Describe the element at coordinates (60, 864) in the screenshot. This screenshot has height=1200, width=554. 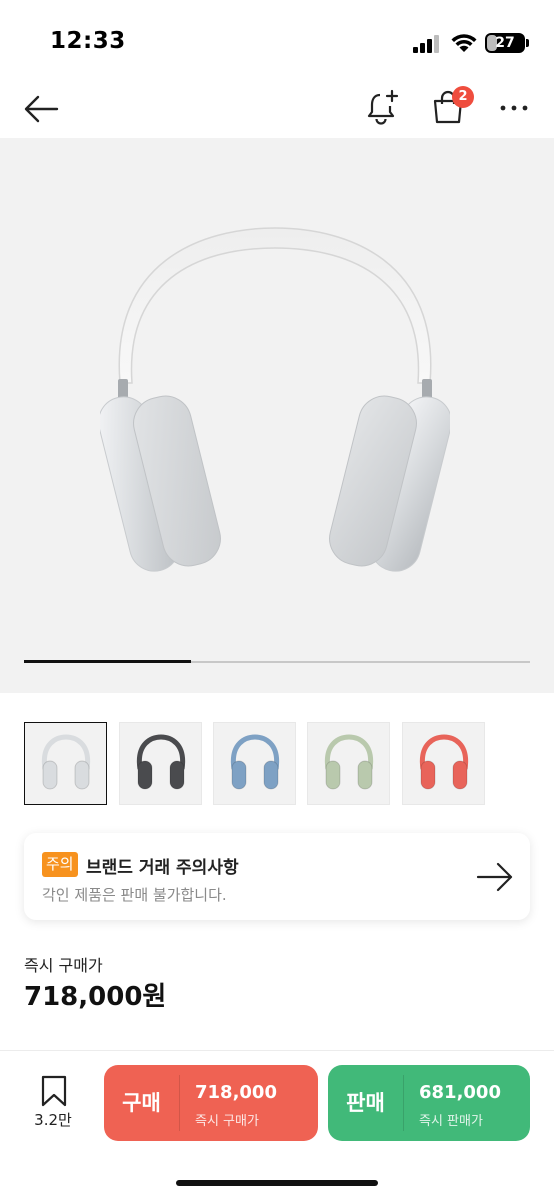
I see `caution-badge: 주의` at that location.